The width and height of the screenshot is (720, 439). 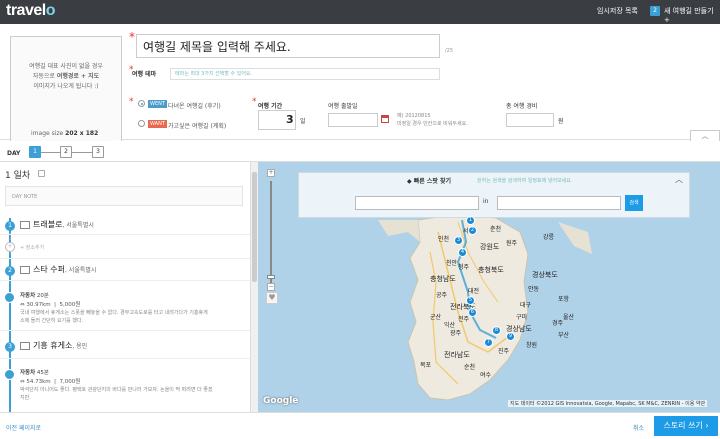 What do you see at coordinates (679, 179) in the screenshot?
I see `quick-spot-collapse-button: ︿` at bounding box center [679, 179].